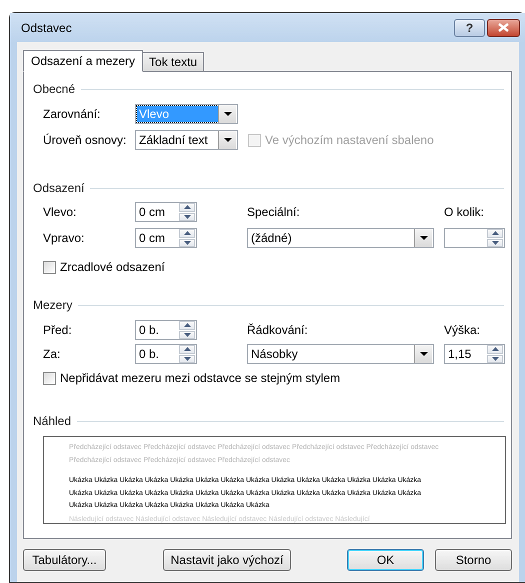 Image resolution: width=525 pixels, height=583 pixels. Describe the element at coordinates (85, 140) in the screenshot. I see `field-label: Úroveň osnovy:` at that location.